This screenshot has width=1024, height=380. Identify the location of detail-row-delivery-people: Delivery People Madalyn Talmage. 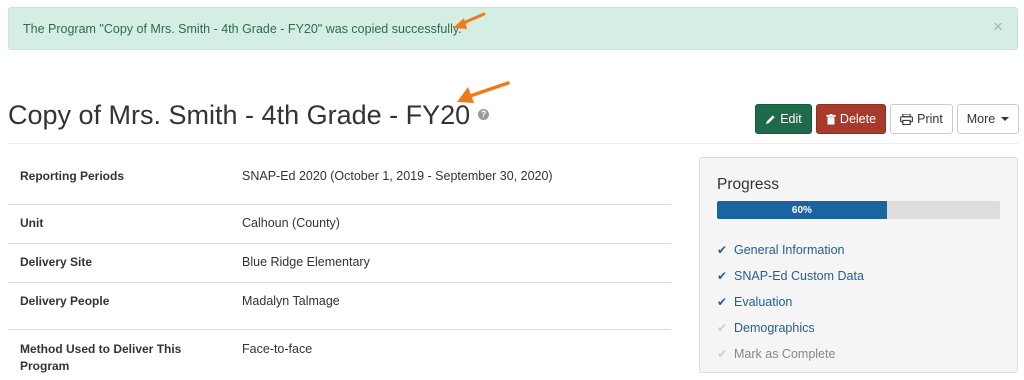
(339, 306).